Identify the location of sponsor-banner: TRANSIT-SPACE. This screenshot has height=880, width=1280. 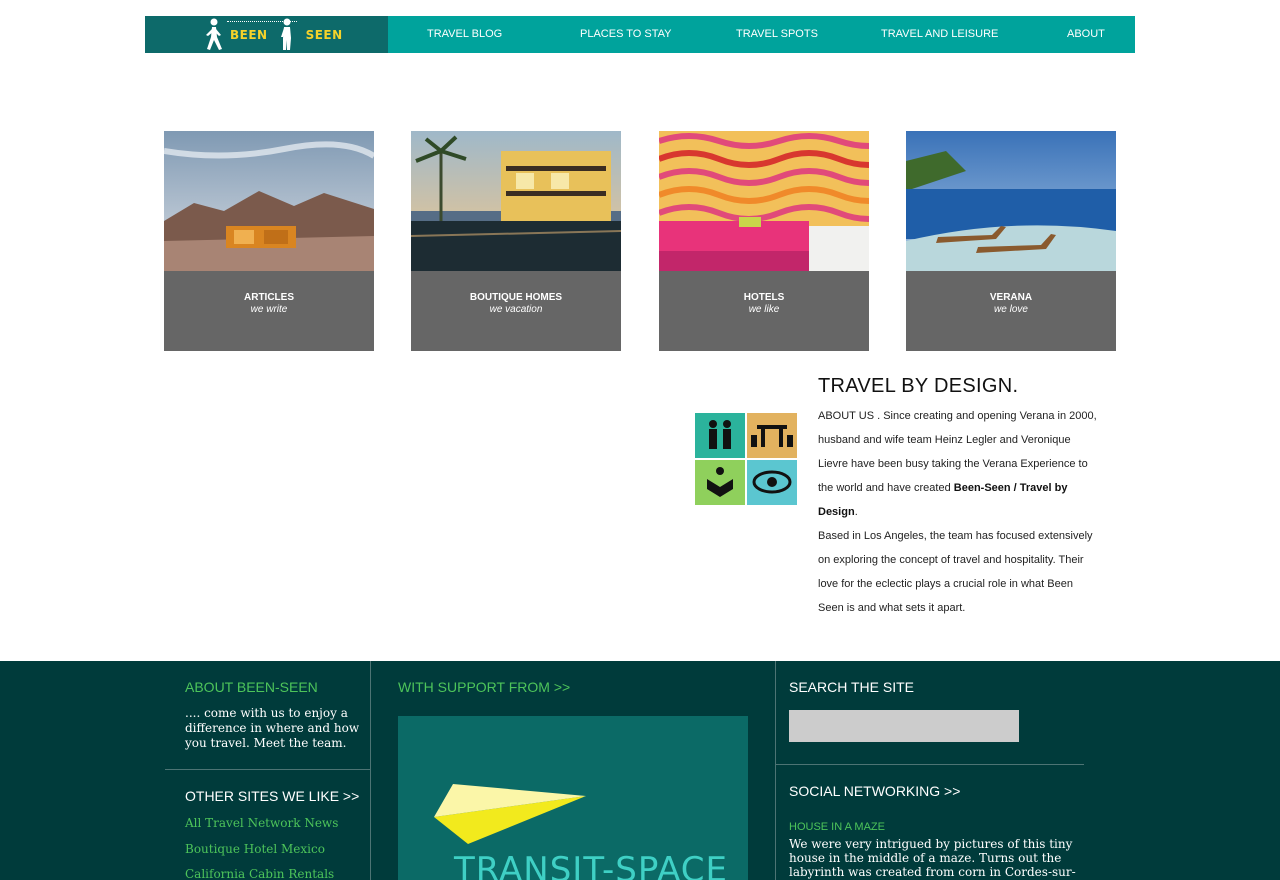
(573, 798).